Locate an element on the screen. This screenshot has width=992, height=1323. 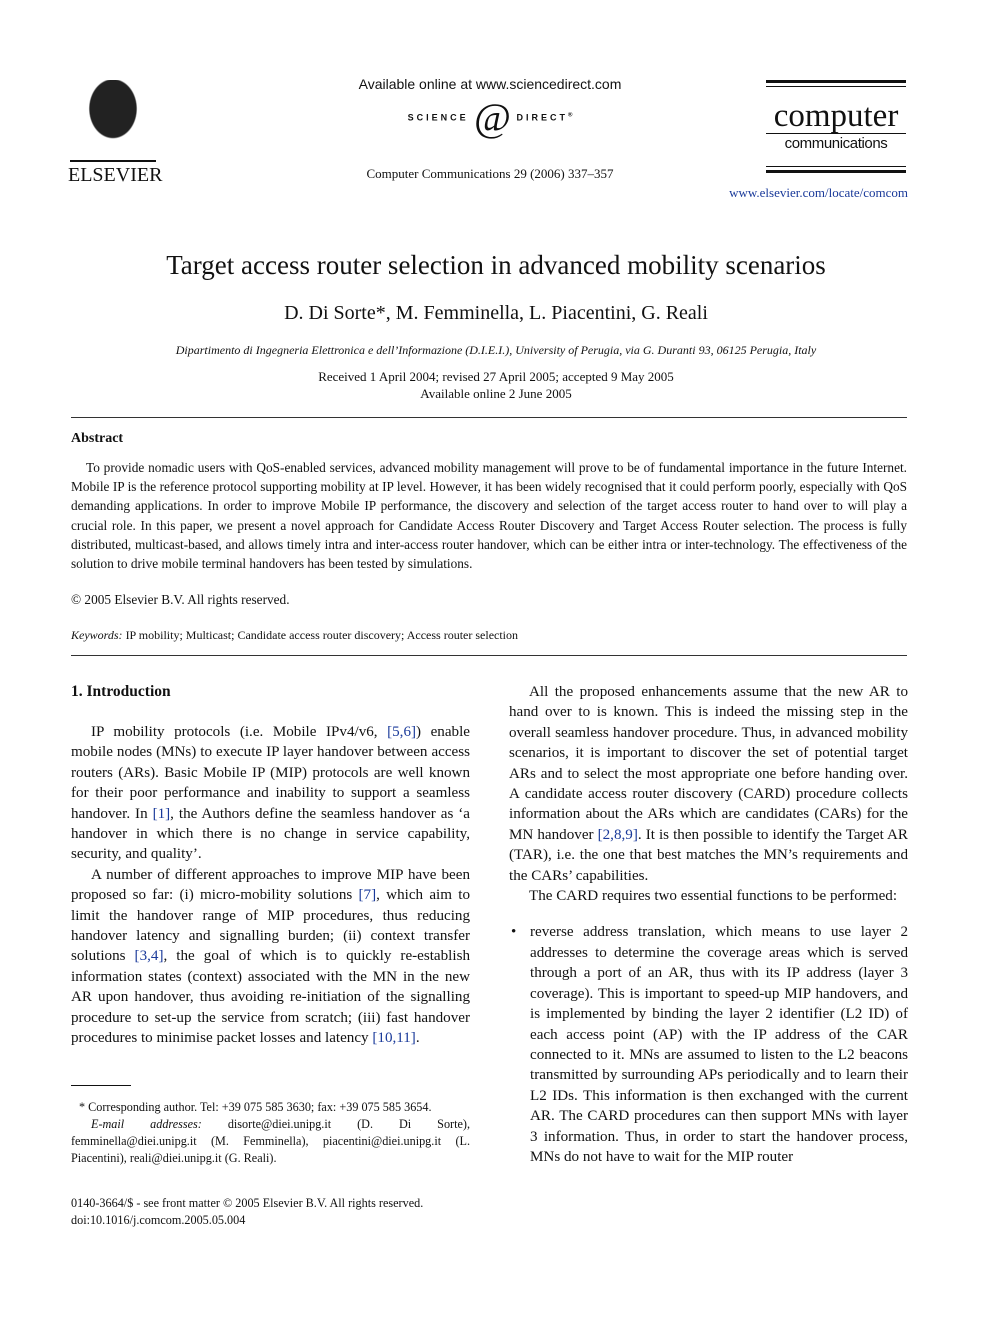
citation-link: [1] is located at coordinates (162, 814).